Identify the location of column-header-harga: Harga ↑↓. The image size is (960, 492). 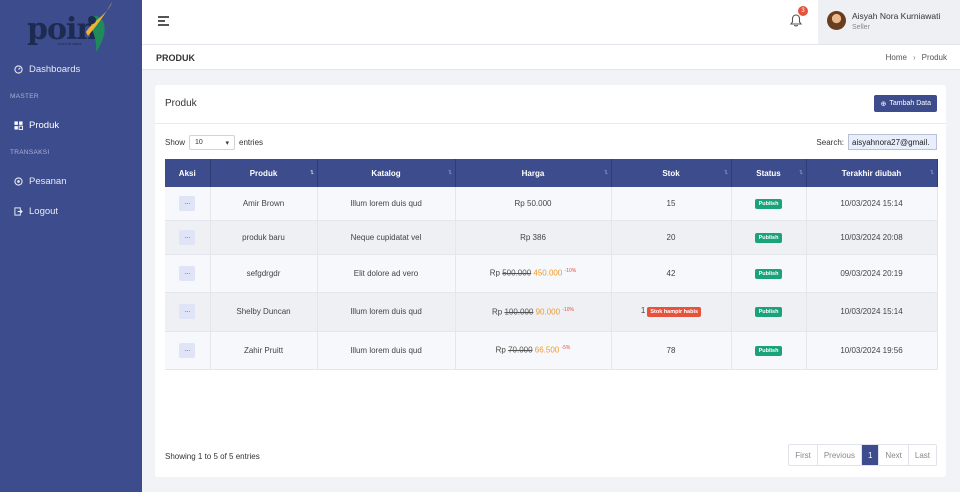
(533, 173).